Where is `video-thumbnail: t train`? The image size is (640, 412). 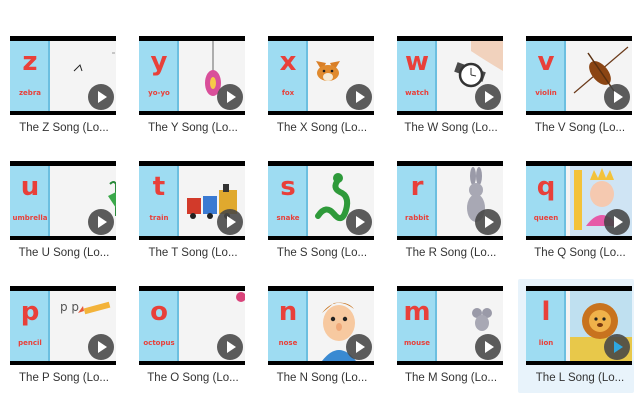
video-thumbnail: t train is located at coordinates (192, 200).